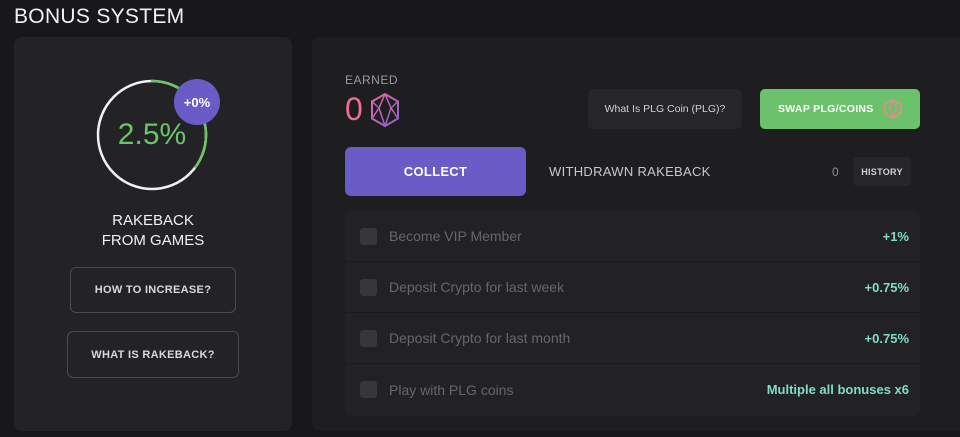 This screenshot has width=960, height=437. I want to click on bonus-value: +1%, so click(895, 236).